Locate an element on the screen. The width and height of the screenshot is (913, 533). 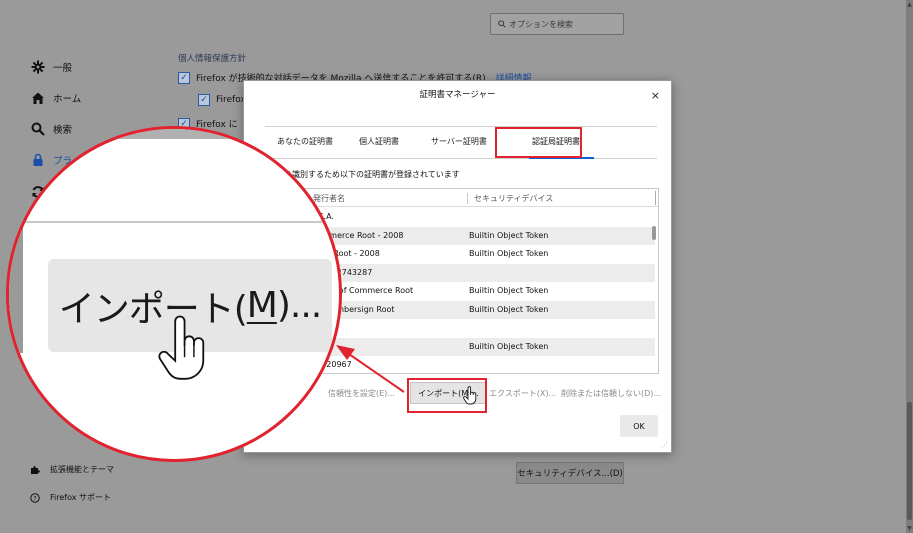
tab-highlight-box is located at coordinates (538, 142).